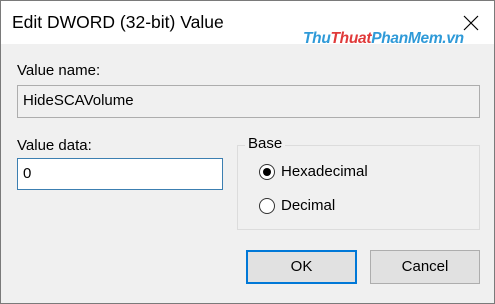  I want to click on radio-hexadecimal-button, so click(267, 171).